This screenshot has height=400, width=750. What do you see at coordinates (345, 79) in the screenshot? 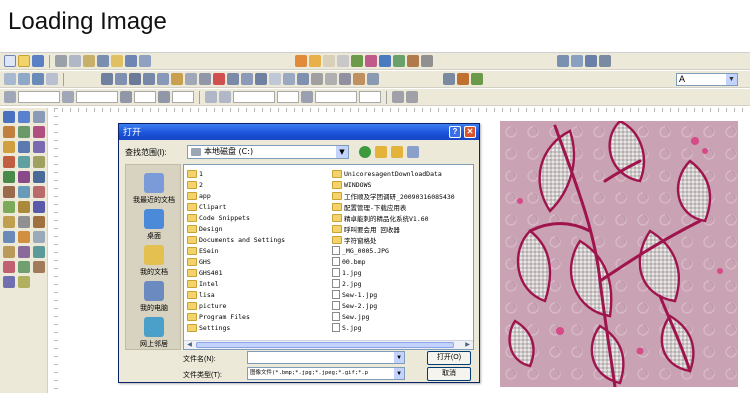
I see `zoom-fit-icon` at bounding box center [345, 79].